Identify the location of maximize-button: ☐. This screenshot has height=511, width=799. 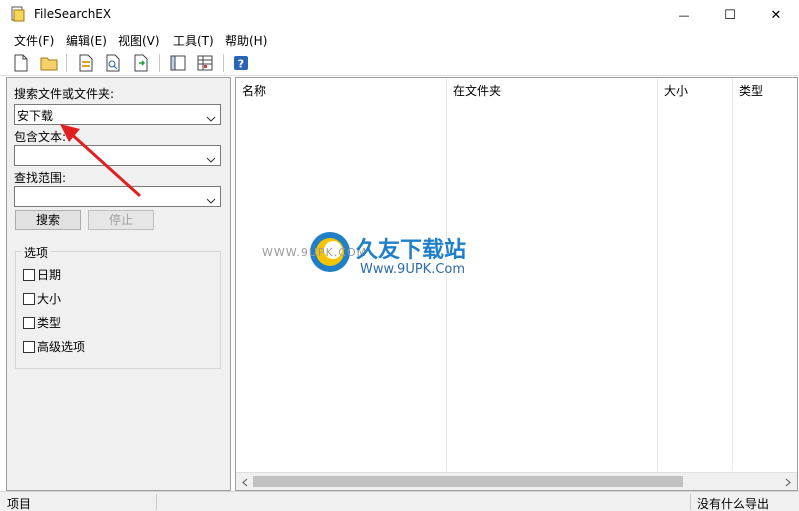
(730, 15).